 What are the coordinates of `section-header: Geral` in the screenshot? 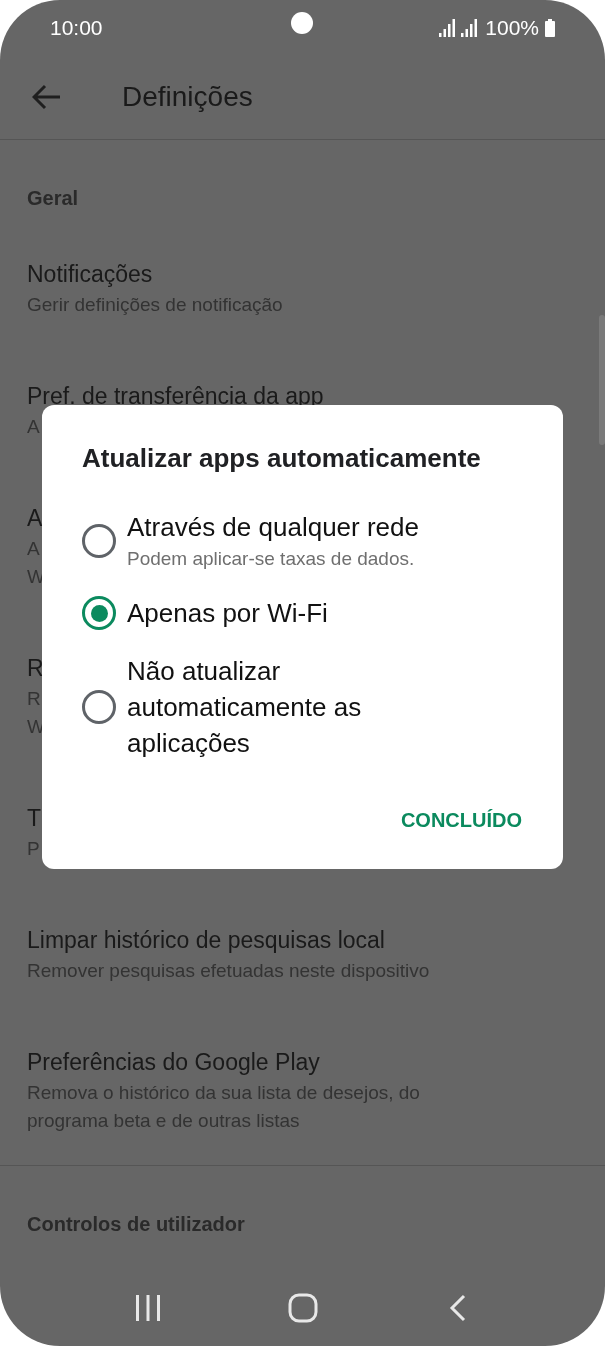 It's located at (53, 198).